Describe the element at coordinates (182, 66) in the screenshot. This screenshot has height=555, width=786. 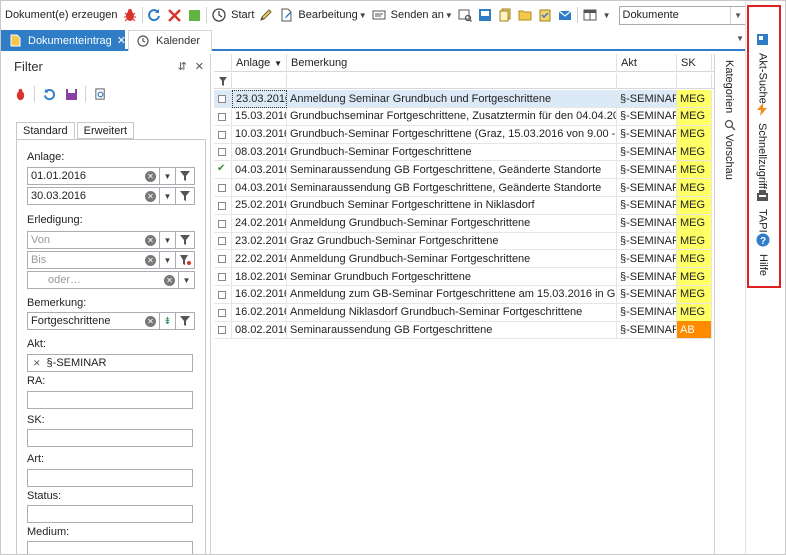
I see `pin-icon: ⇵` at that location.